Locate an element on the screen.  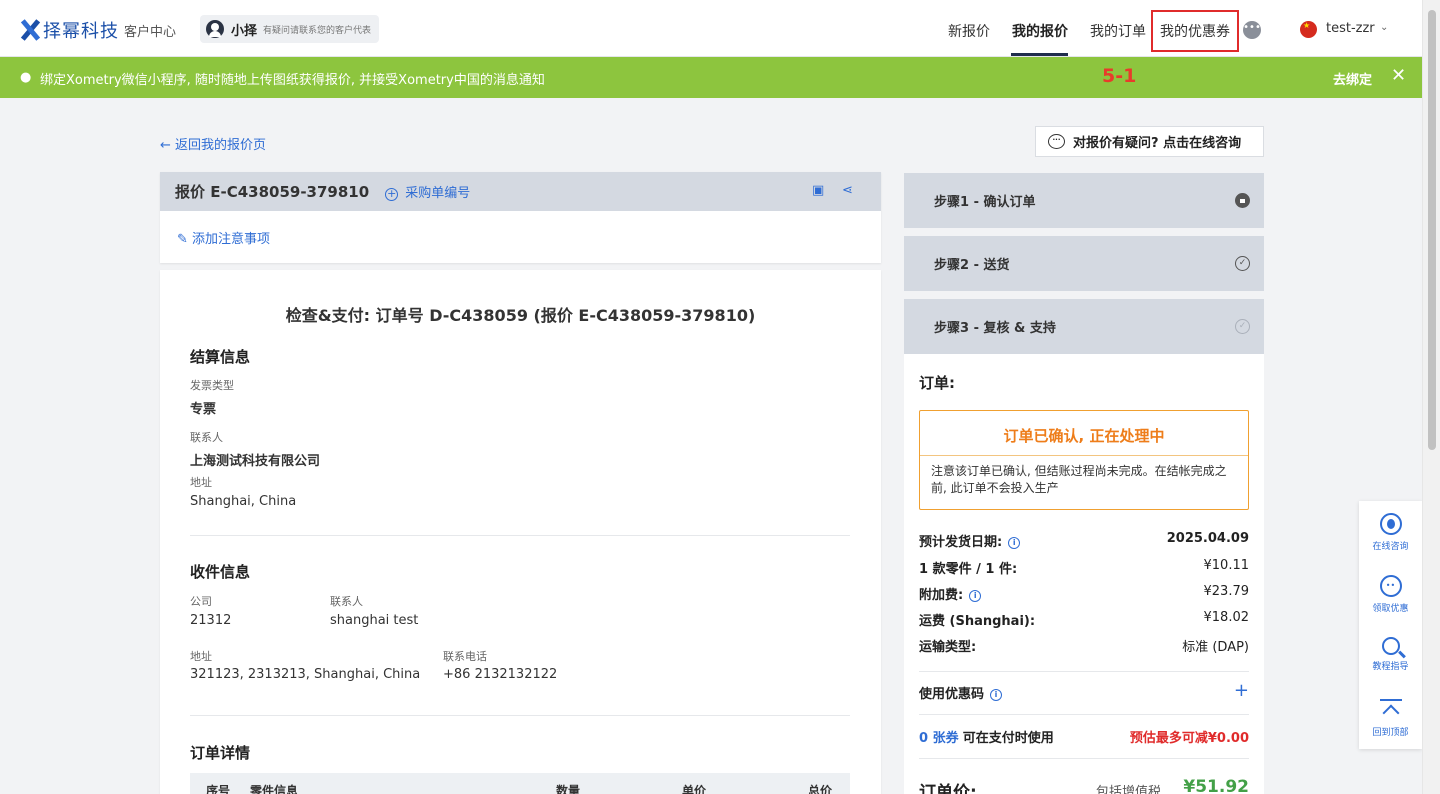
shipping-address-label: 地址 is located at coordinates (201, 656).